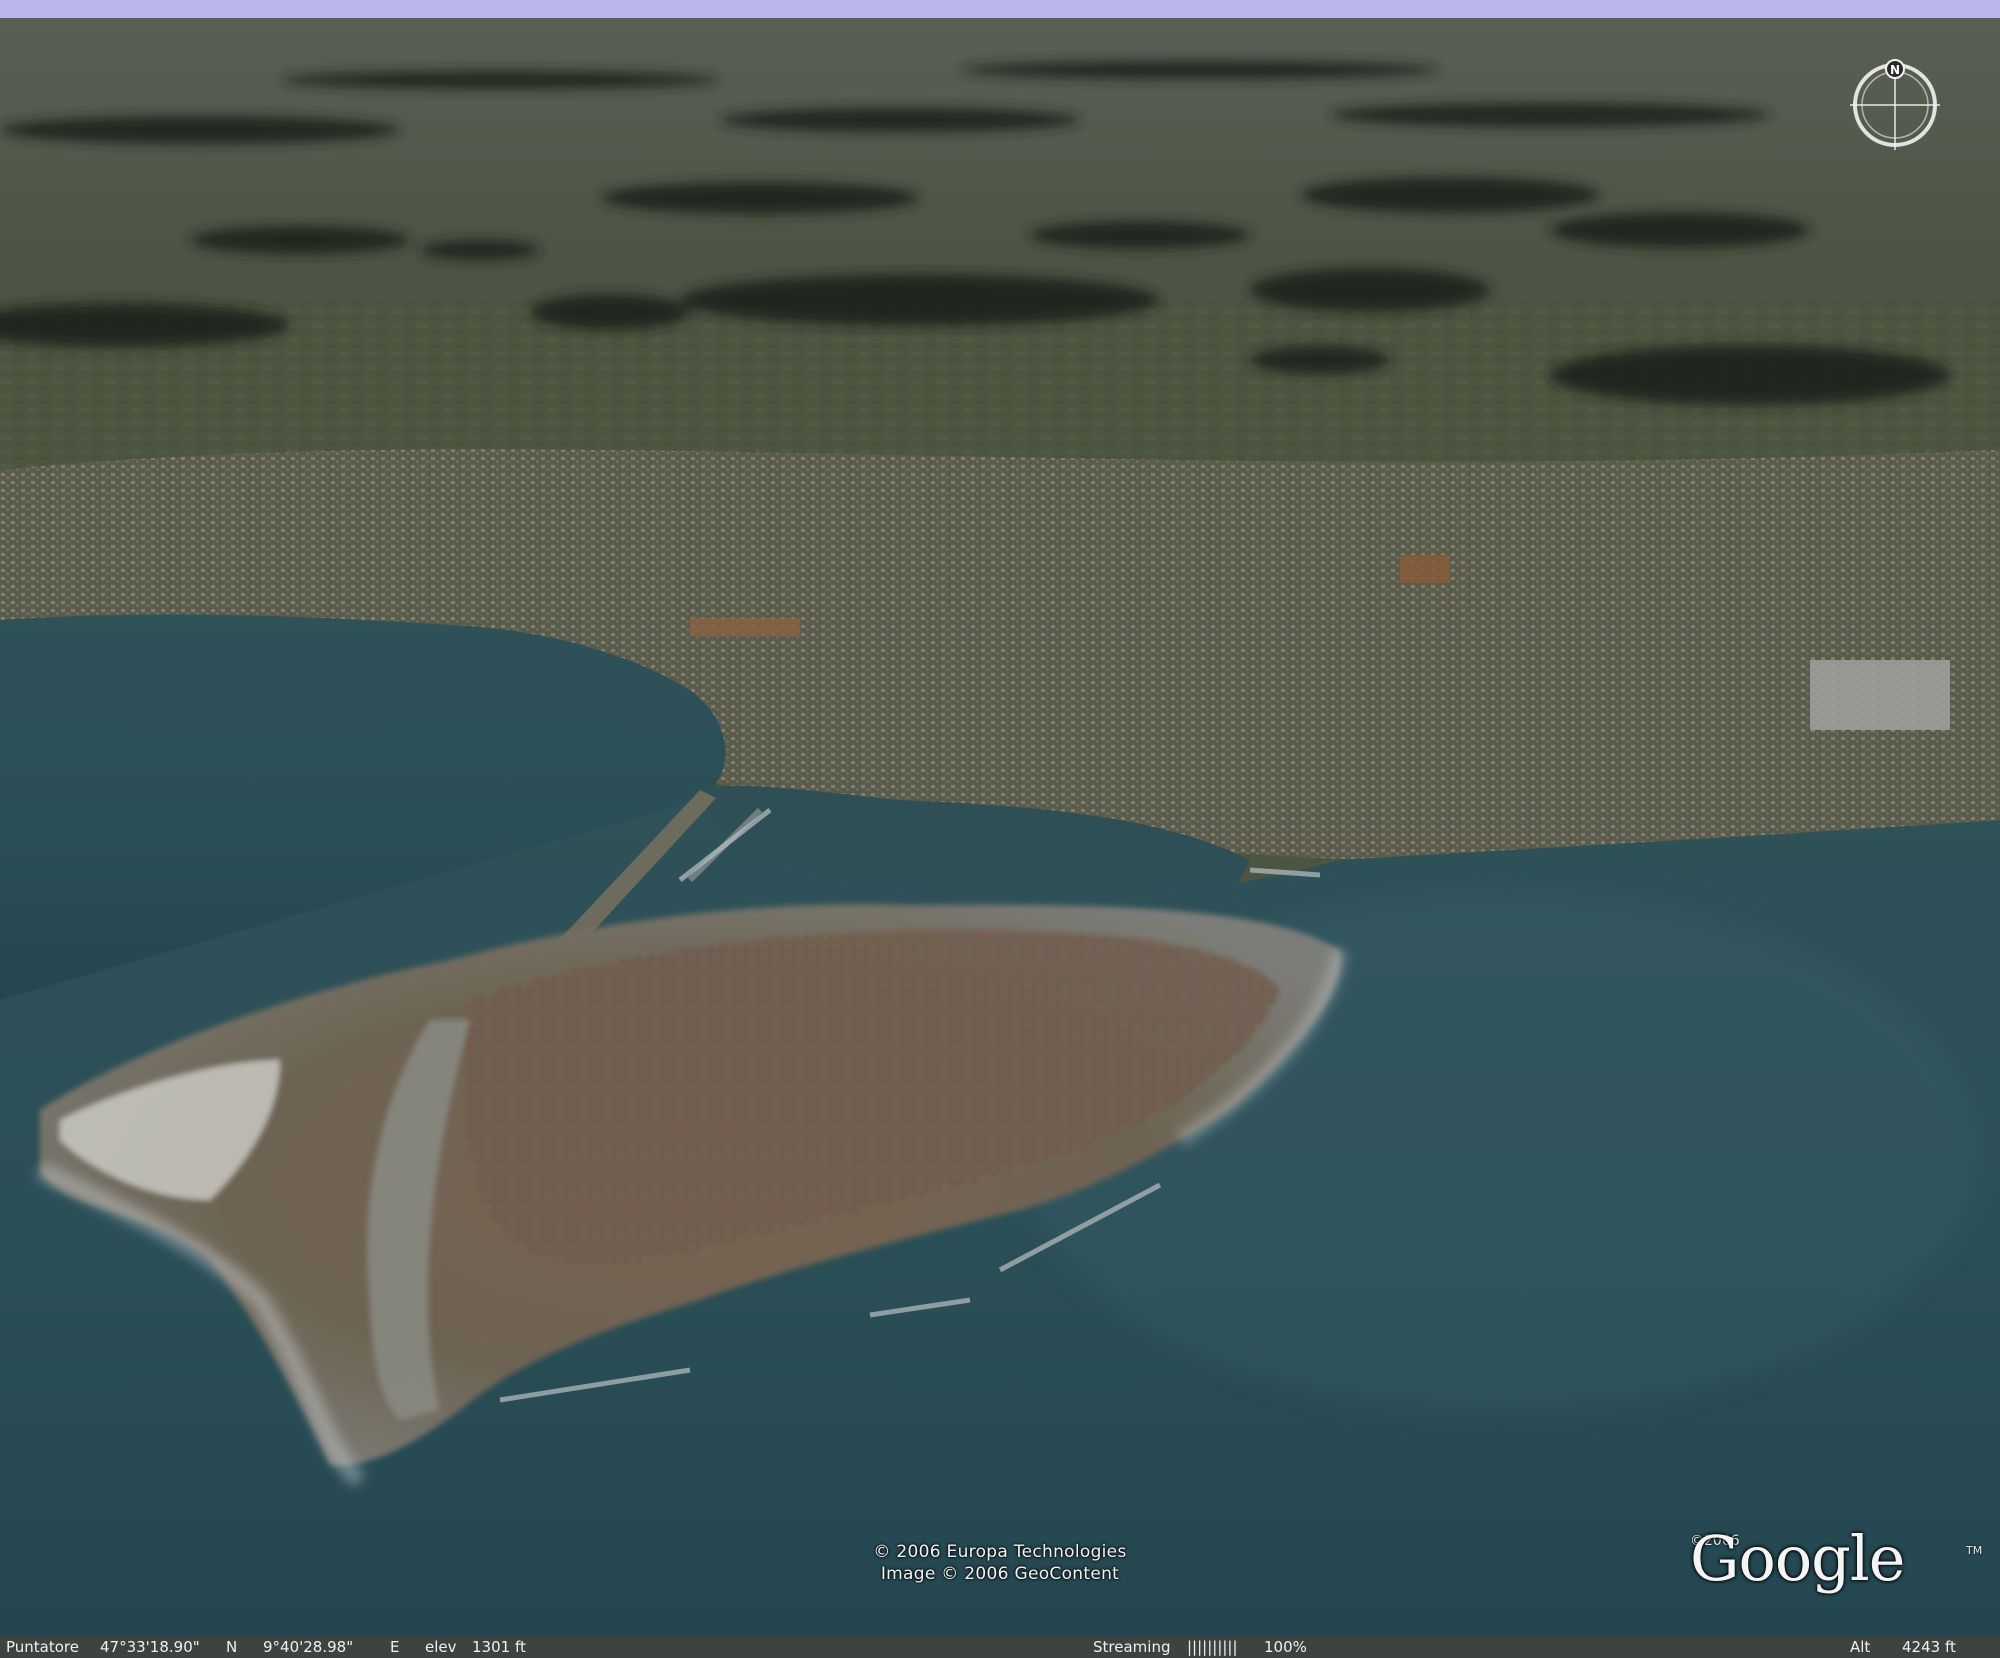 The height and width of the screenshot is (1658, 2000). Describe the element at coordinates (308, 1647) in the screenshot. I see `pointer-longitude: 9°40'28.98"` at that location.